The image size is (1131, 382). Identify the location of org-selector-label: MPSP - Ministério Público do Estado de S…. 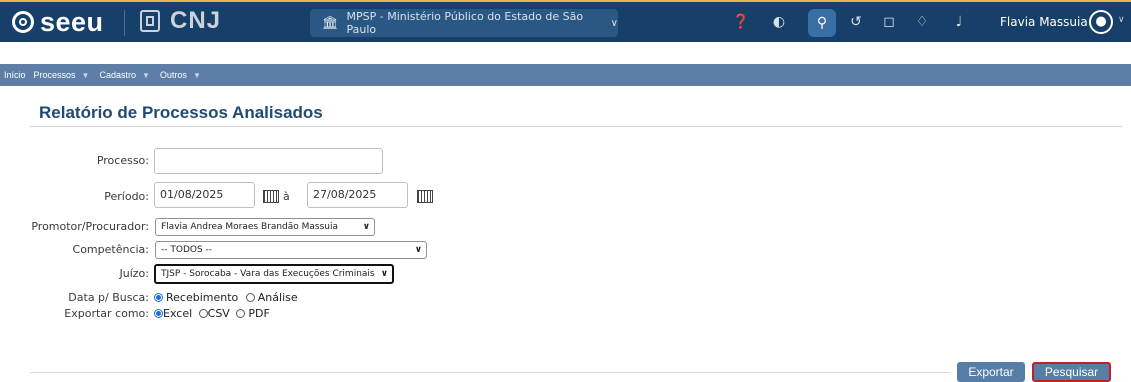
(465, 23).